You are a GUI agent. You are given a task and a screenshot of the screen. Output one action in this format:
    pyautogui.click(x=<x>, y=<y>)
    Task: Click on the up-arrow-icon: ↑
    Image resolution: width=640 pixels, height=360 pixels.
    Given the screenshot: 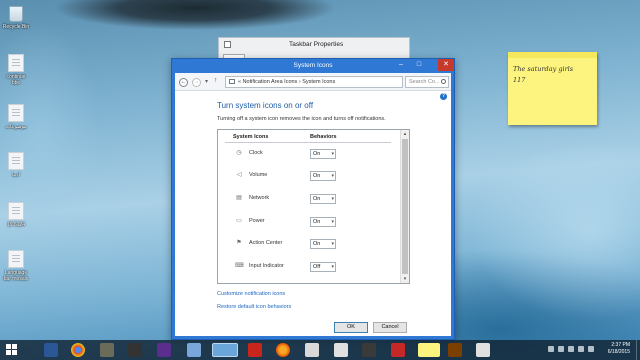 What is the action you would take?
    pyautogui.click(x=216, y=80)
    